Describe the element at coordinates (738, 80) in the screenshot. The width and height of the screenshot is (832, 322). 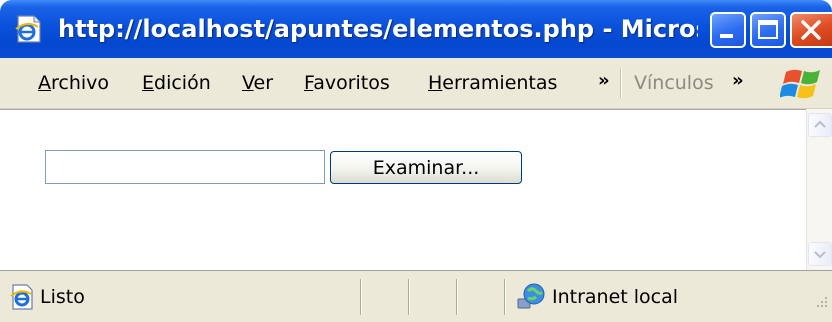
I see `links-overflow-chevron: »` at that location.